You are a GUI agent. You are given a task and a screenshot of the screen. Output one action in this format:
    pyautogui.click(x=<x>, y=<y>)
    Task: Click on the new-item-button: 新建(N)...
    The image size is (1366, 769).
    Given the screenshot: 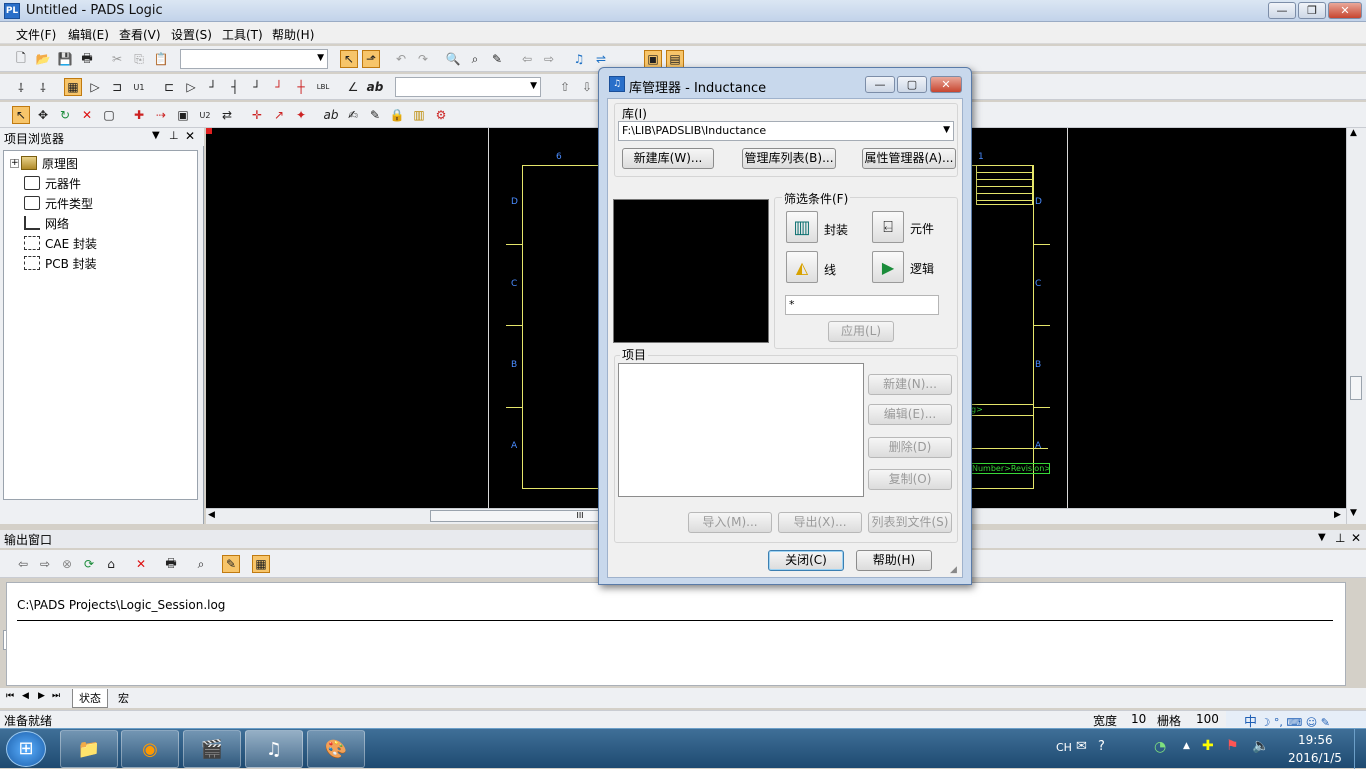 What is the action you would take?
    pyautogui.click(x=910, y=384)
    